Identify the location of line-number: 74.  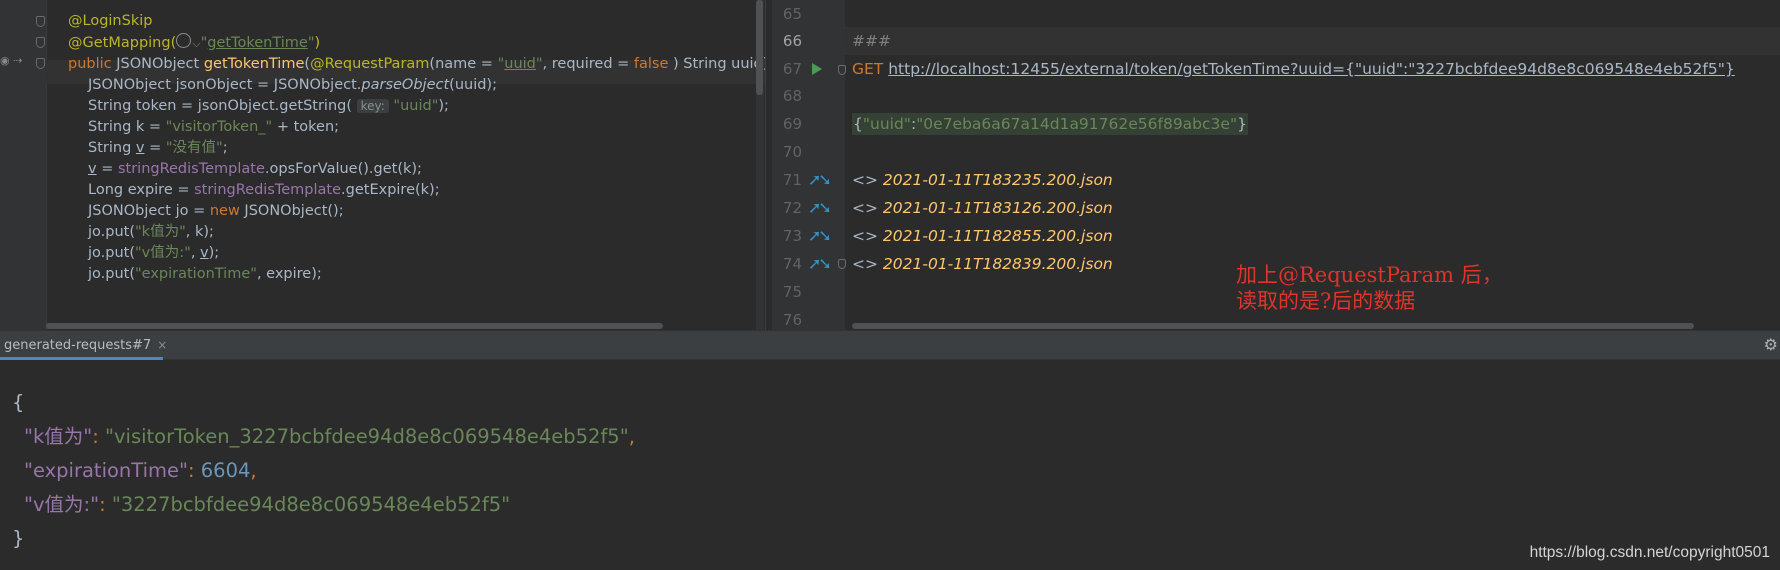
(792, 264).